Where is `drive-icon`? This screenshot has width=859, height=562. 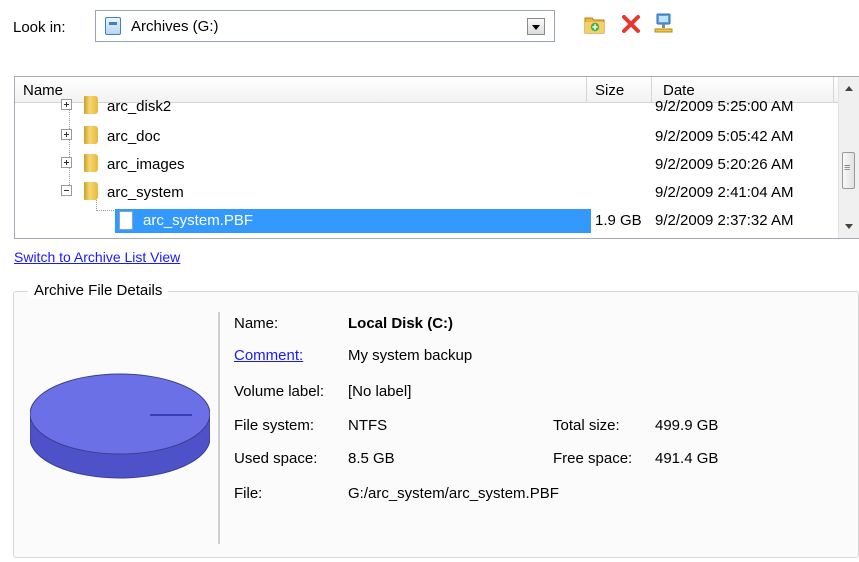 drive-icon is located at coordinates (113, 26).